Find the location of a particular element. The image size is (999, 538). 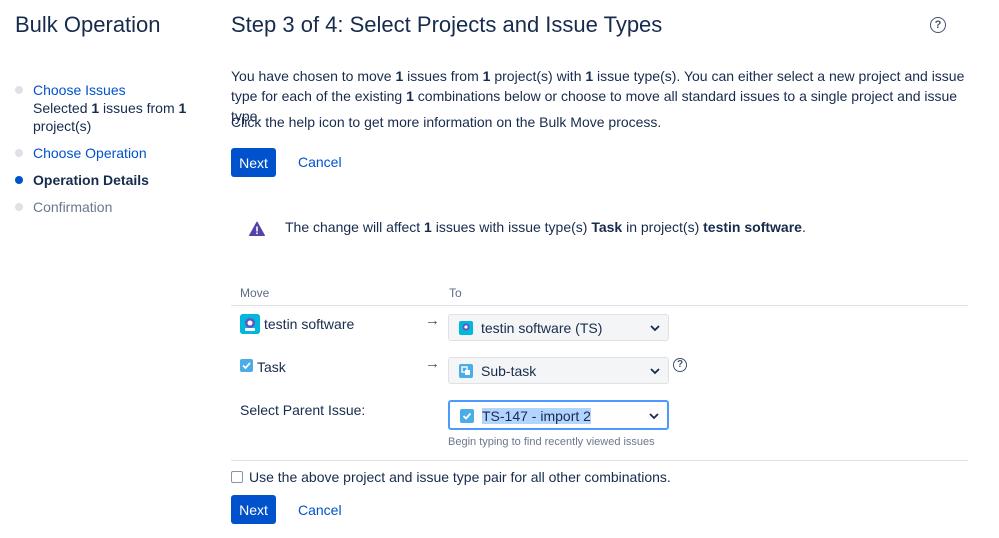

issue-type-select: Sub-task is located at coordinates (558, 370).